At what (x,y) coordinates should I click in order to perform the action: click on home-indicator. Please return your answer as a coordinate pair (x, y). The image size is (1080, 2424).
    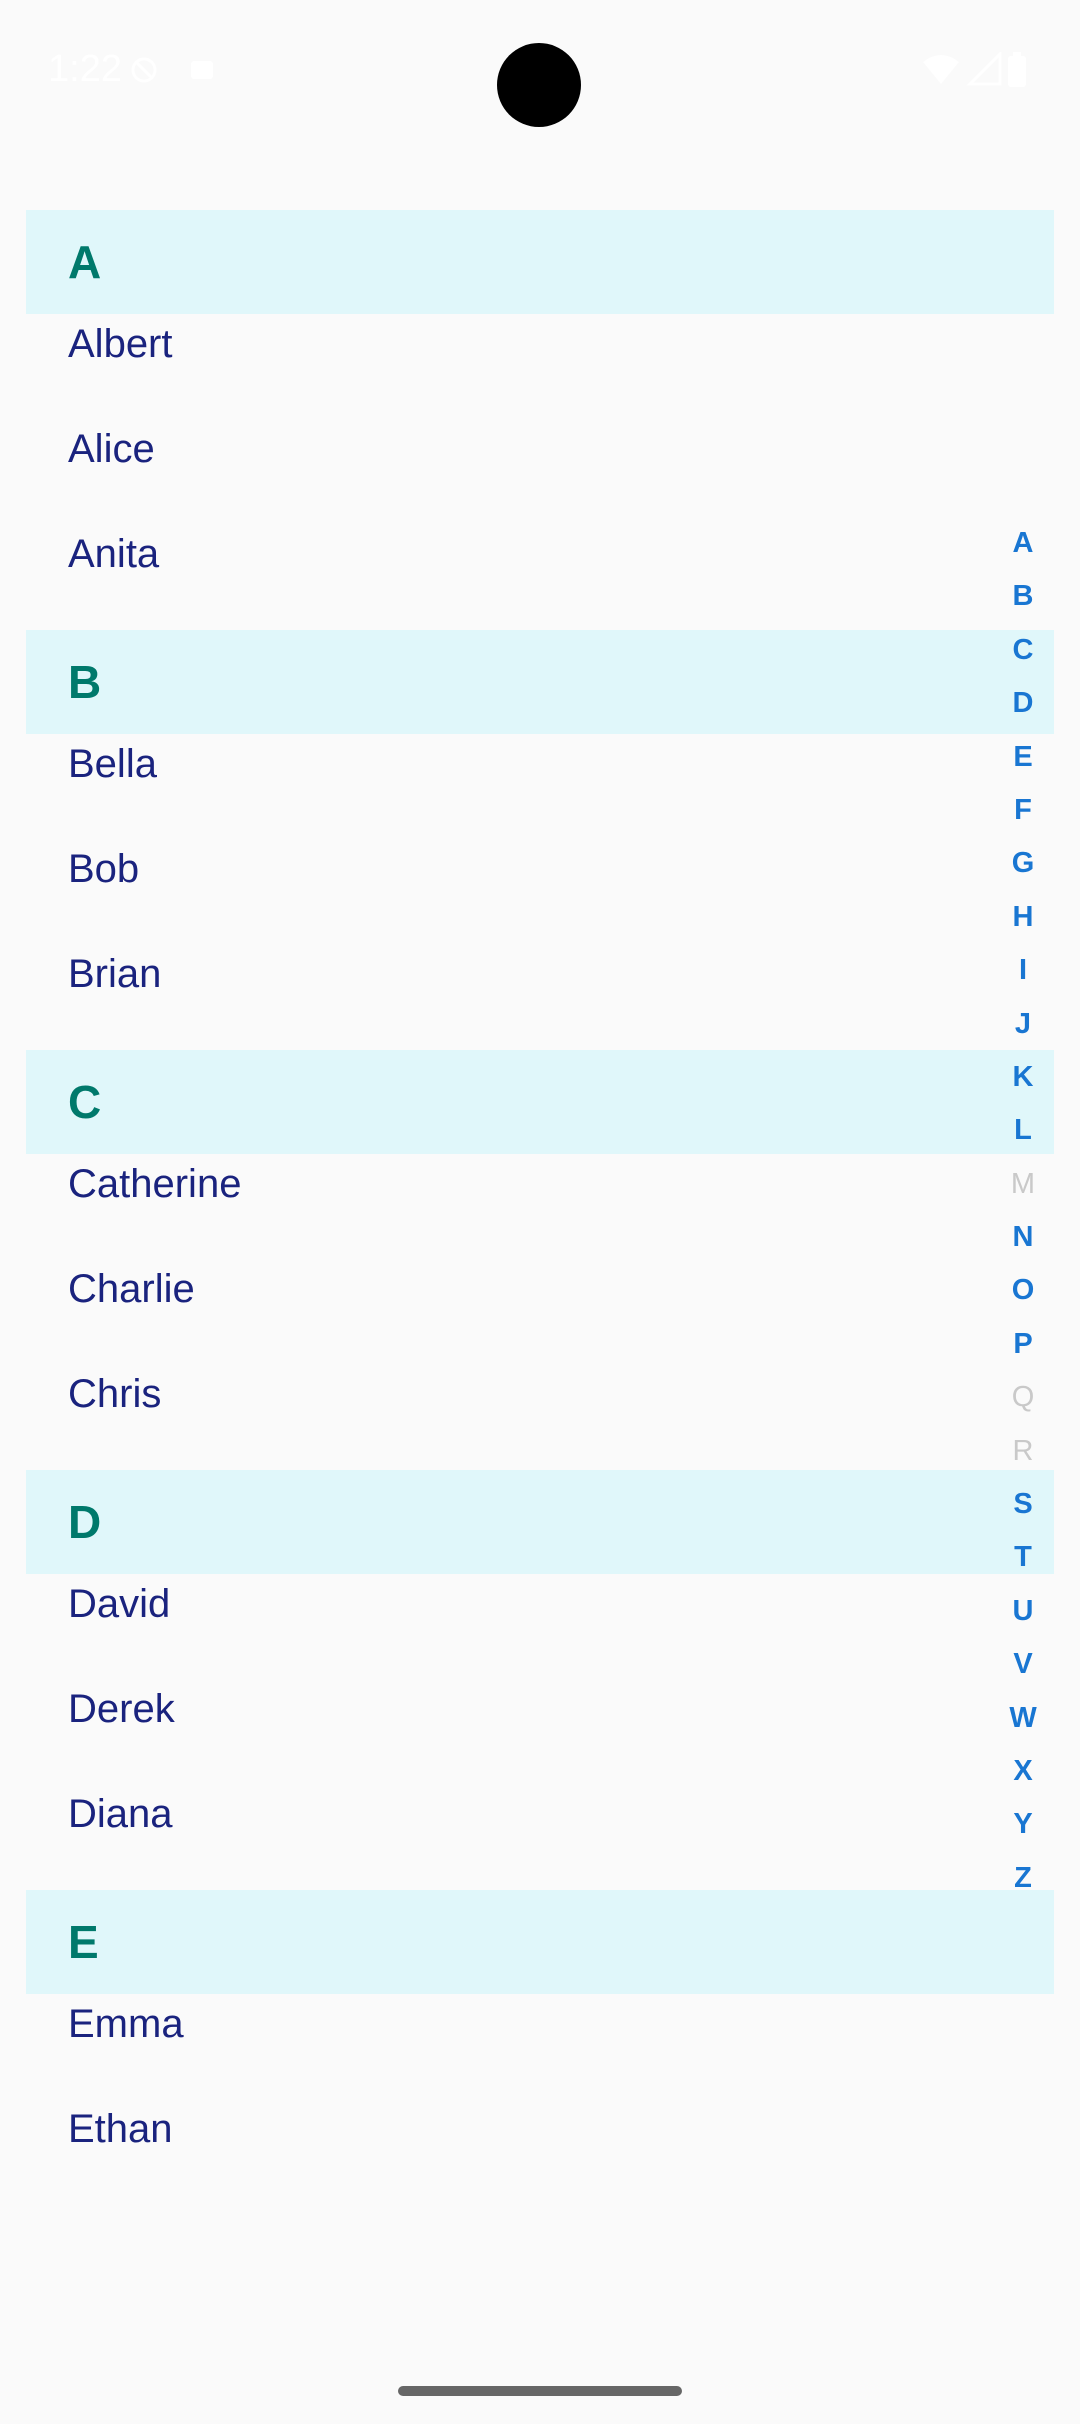
    Looking at the image, I should click on (540, 2391).